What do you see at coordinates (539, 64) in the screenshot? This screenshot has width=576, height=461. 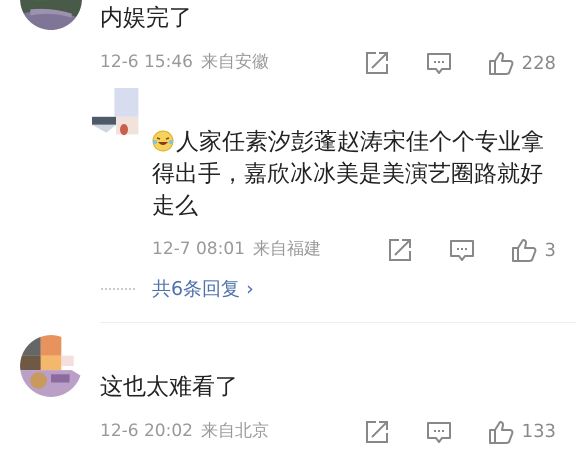 I see `like-count: 228` at bounding box center [539, 64].